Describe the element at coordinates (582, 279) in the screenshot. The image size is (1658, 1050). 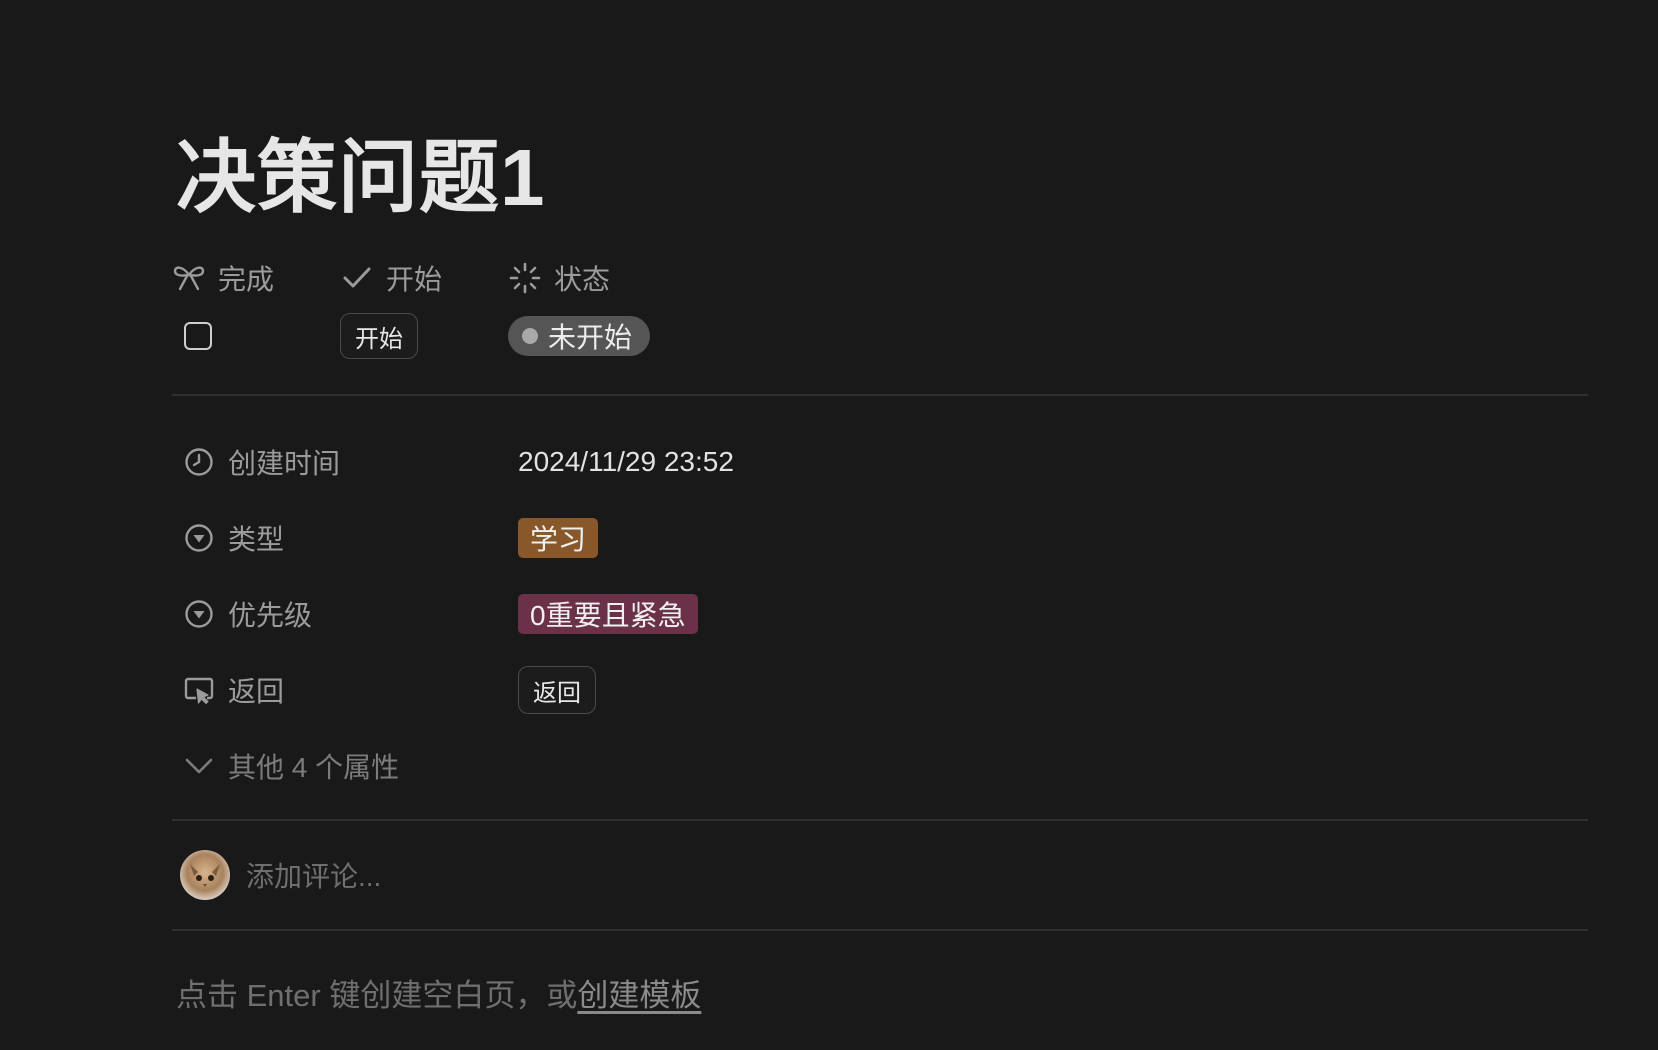
I see `property-status-label: 状态` at that location.